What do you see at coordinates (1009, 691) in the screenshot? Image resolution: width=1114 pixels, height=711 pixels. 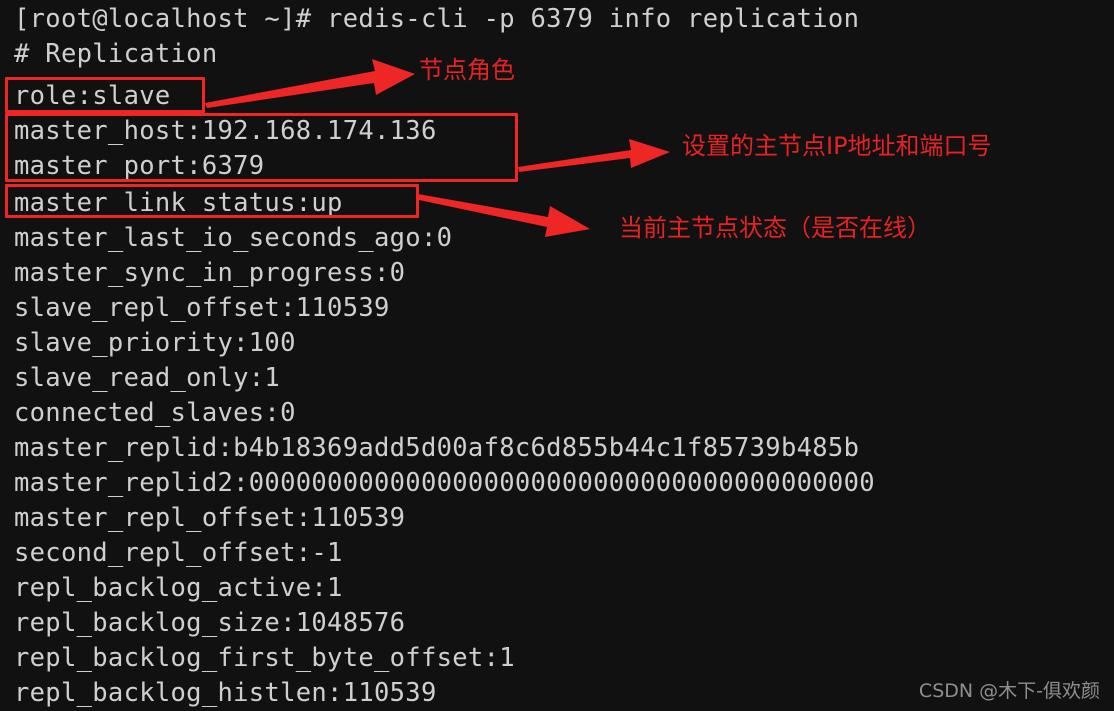 I see `watermark: CSDN @木下-俱欢颜` at bounding box center [1009, 691].